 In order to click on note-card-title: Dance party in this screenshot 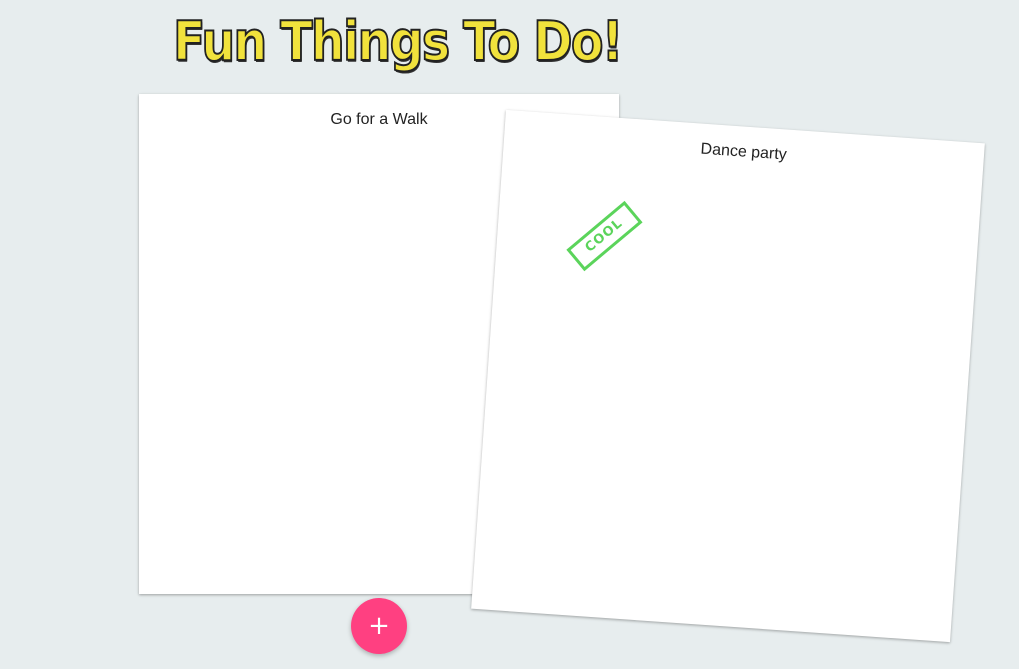, I will do `click(744, 152)`.